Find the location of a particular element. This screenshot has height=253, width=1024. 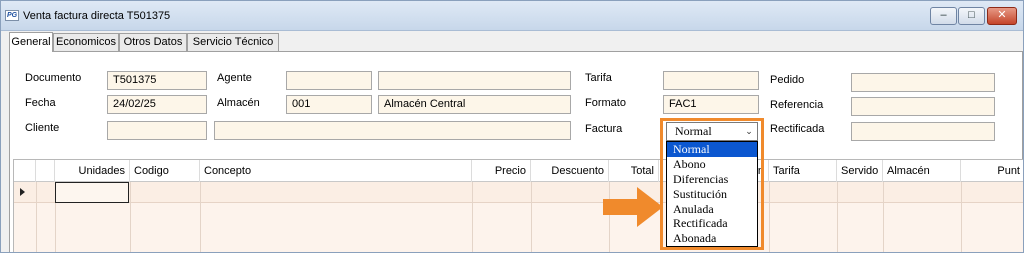

pointer-arrow-icon is located at coordinates (633, 207).